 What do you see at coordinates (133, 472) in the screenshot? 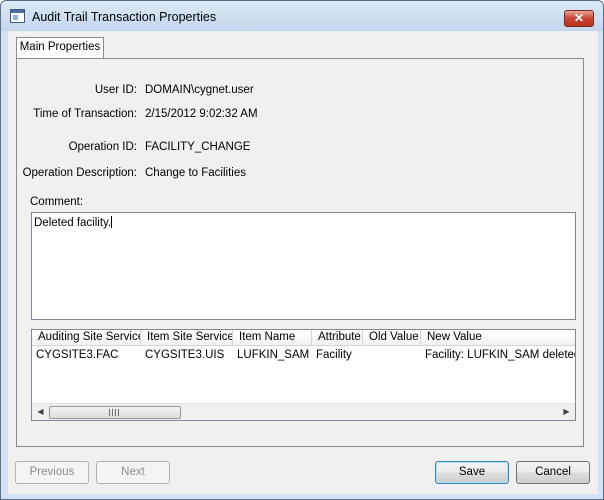
I see `next-button: Next` at bounding box center [133, 472].